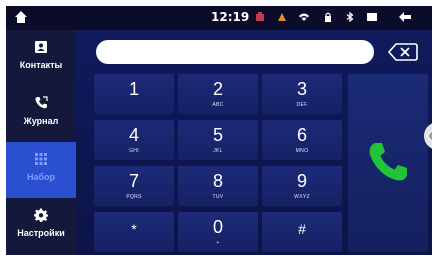 Image resolution: width=438 pixels, height=259 pixels. Describe the element at coordinates (403, 52) in the screenshot. I see `backspace-icon` at that location.